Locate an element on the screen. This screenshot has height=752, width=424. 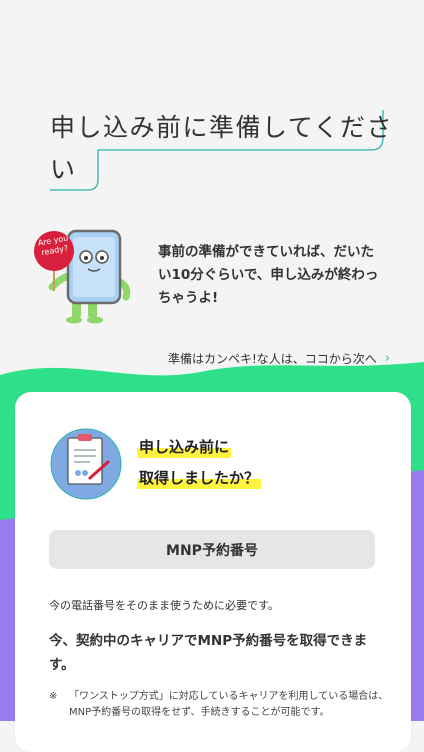
page-title: 申し込み前に準備してくださ い is located at coordinates (212, 150).